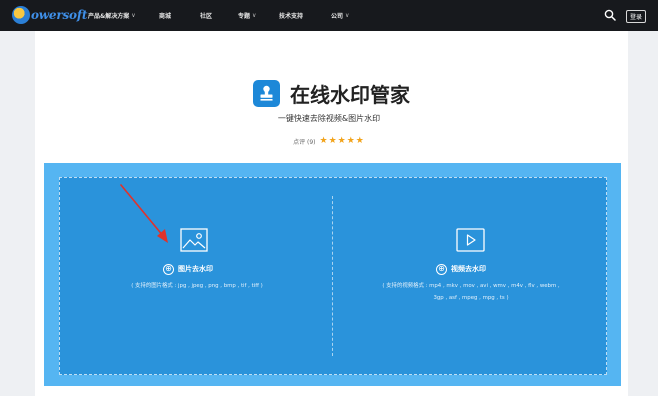  What do you see at coordinates (109, 16) in the screenshot?
I see `nav-item-label: 产品&解决方案` at bounding box center [109, 16].